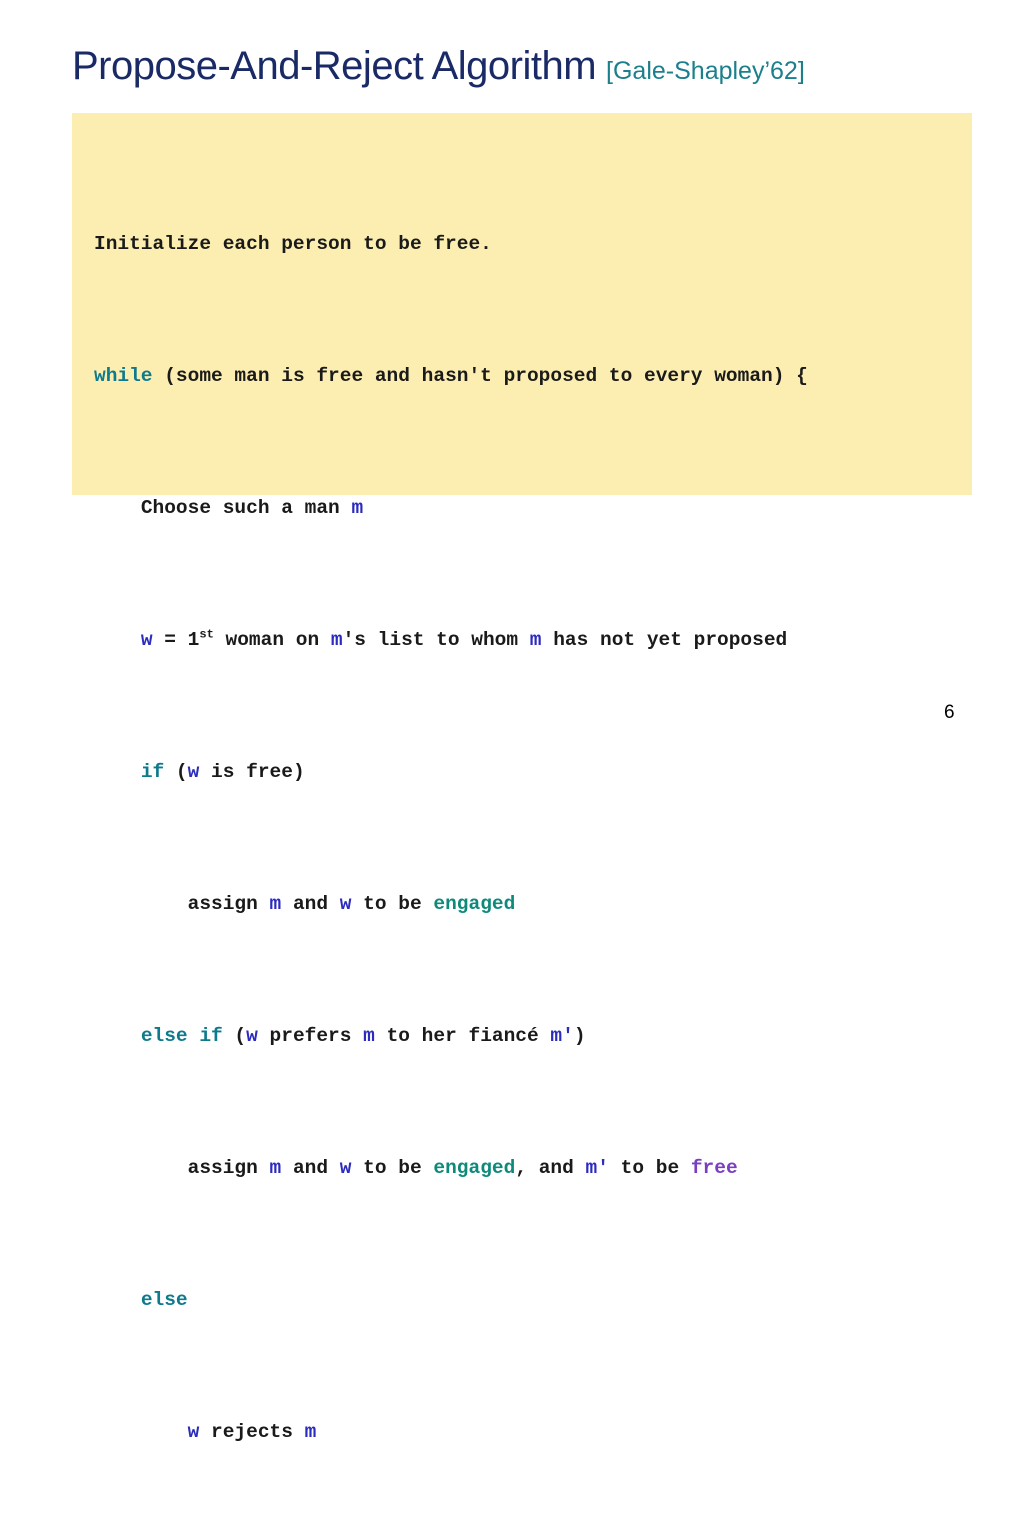 The image size is (1024, 1536). Describe the element at coordinates (246, 508) in the screenshot. I see `code-line-3-text: Choose such a man` at that location.